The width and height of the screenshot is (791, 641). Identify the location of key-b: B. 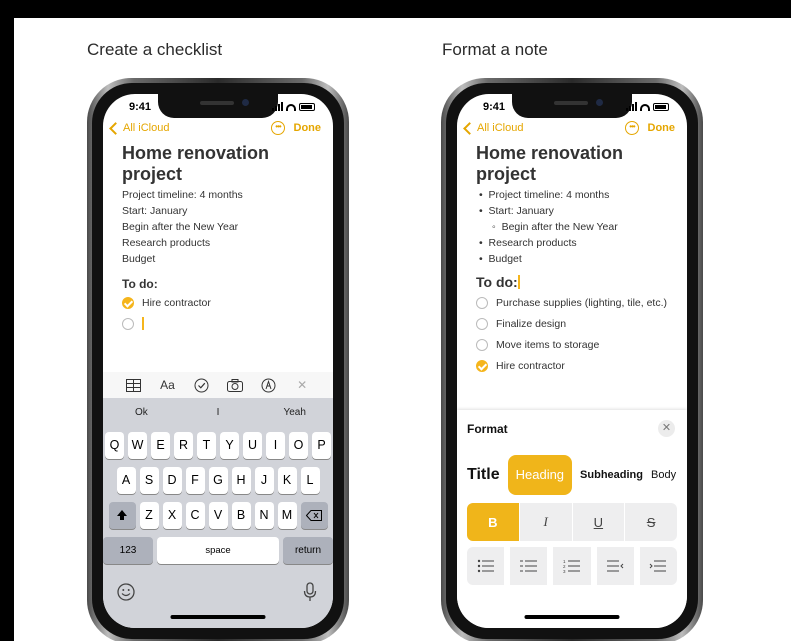
(241, 515).